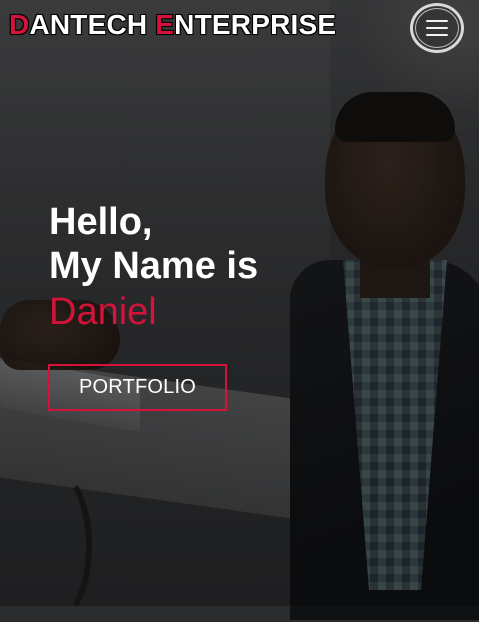 The width and height of the screenshot is (479, 622). What do you see at coordinates (255, 24) in the screenshot?
I see `brand-word-2: NTERPRISE` at bounding box center [255, 24].